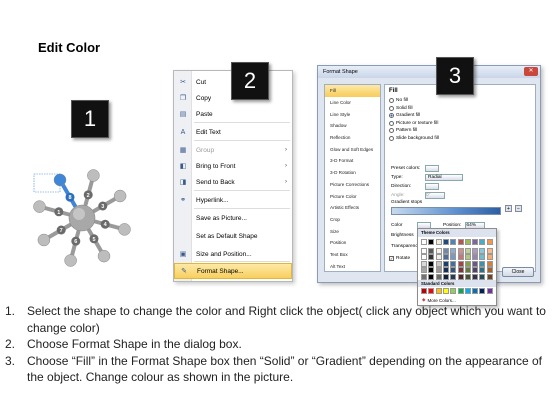  What do you see at coordinates (352, 149) in the screenshot?
I see `category-glow-and-soft-edges: Glow and Soft Edges` at bounding box center [352, 149].